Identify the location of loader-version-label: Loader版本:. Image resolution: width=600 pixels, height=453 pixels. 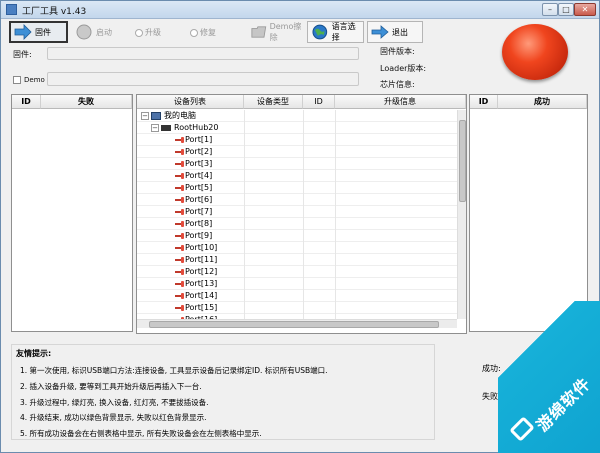
(403, 68).